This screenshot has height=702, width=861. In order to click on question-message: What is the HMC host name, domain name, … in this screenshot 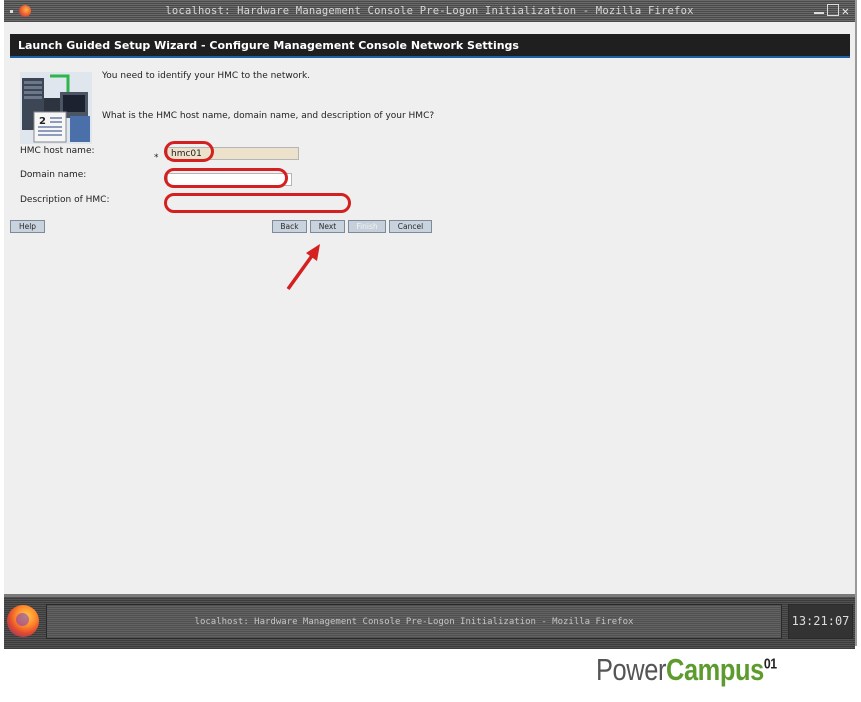, I will do `click(268, 116)`.